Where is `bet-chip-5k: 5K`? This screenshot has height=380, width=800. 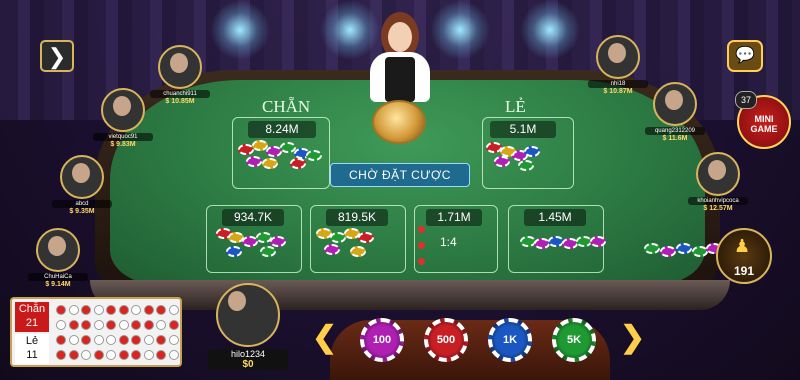
bet-chip-5k: 5K is located at coordinates (574, 340).